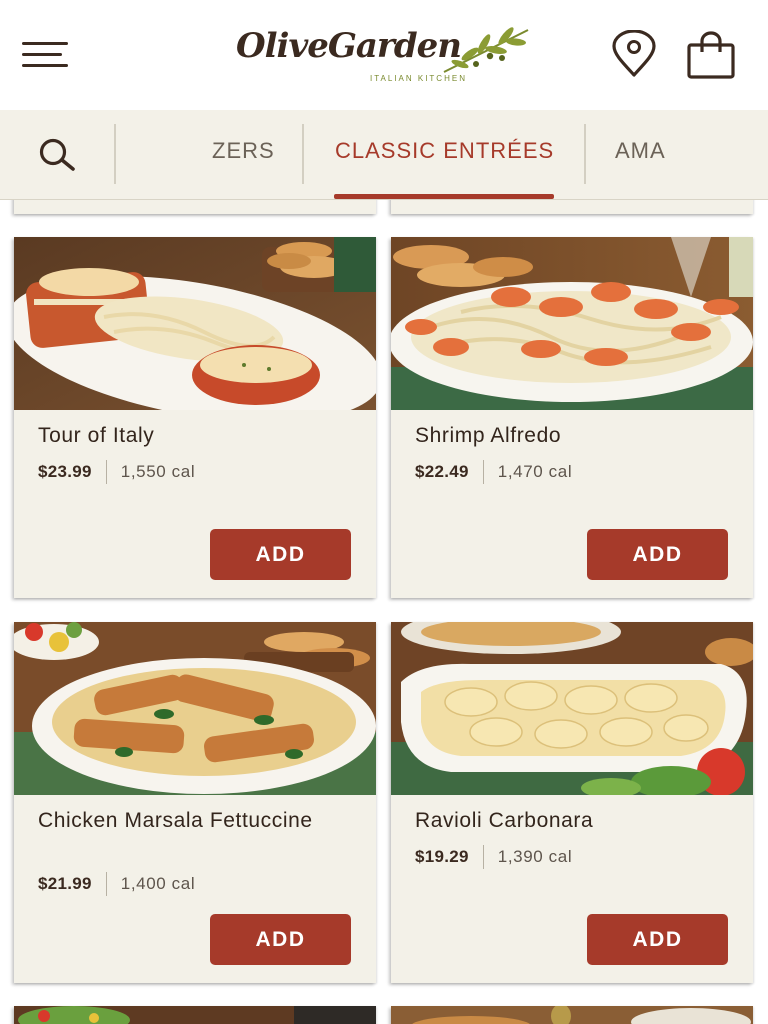 The width and height of the screenshot is (768, 1024). What do you see at coordinates (535, 471) in the screenshot?
I see `menu-item-calories: 1,470 cal` at bounding box center [535, 471].